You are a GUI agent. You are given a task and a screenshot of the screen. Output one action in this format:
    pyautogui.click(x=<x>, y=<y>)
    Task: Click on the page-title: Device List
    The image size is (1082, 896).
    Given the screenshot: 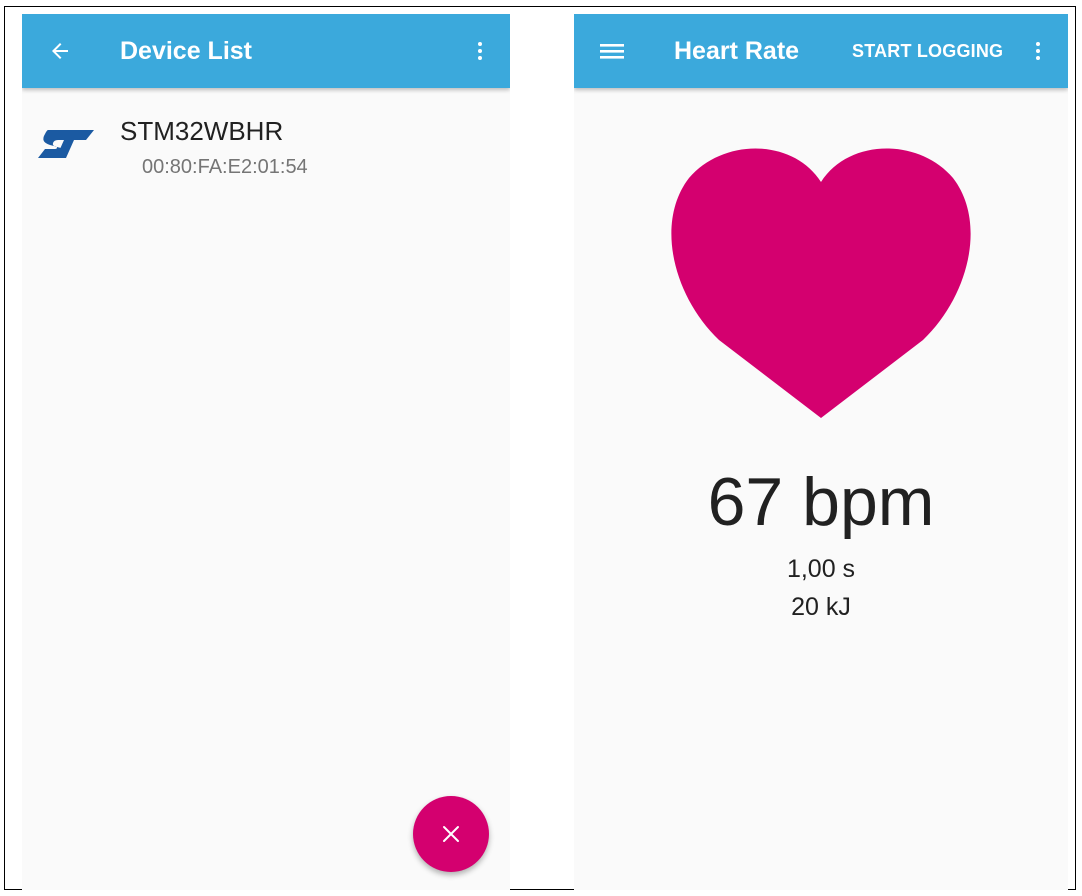 What is the action you would take?
    pyautogui.click(x=186, y=51)
    